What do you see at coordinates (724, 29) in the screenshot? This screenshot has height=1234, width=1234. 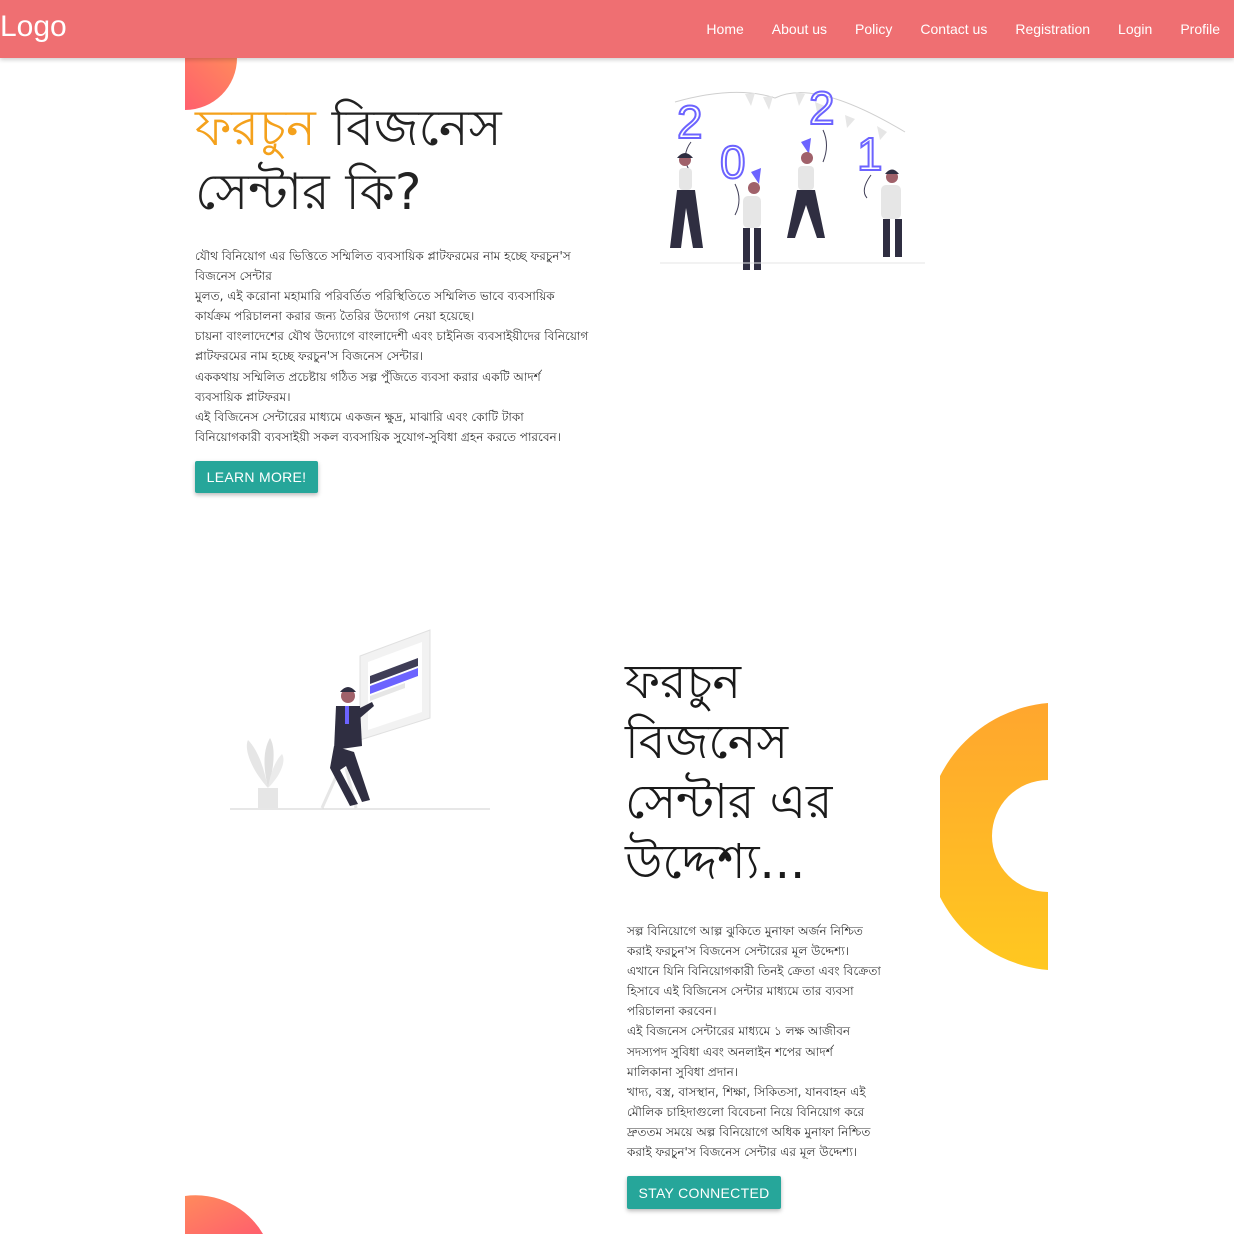 I see `nav-home: Home` at bounding box center [724, 29].